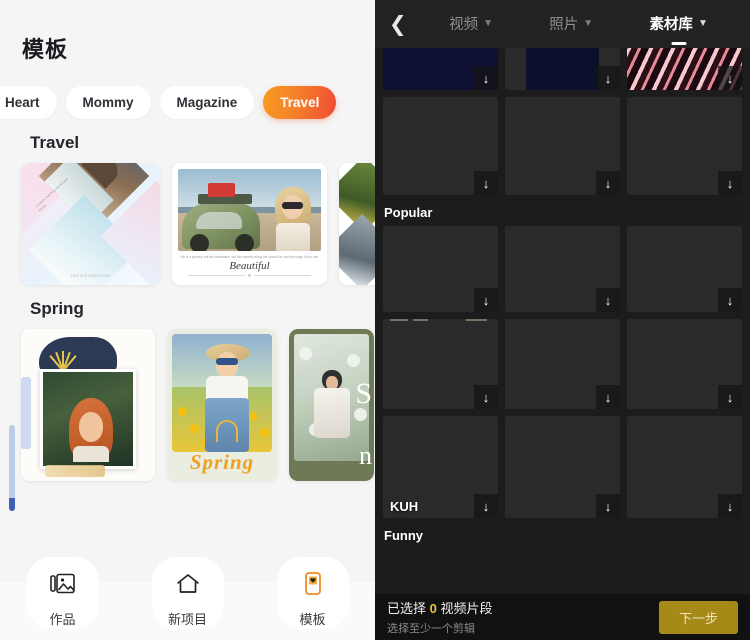 The height and width of the screenshot is (640, 750). Describe the element at coordinates (207, 102) in the screenshot. I see `chip-magazine: Magazine` at that location.